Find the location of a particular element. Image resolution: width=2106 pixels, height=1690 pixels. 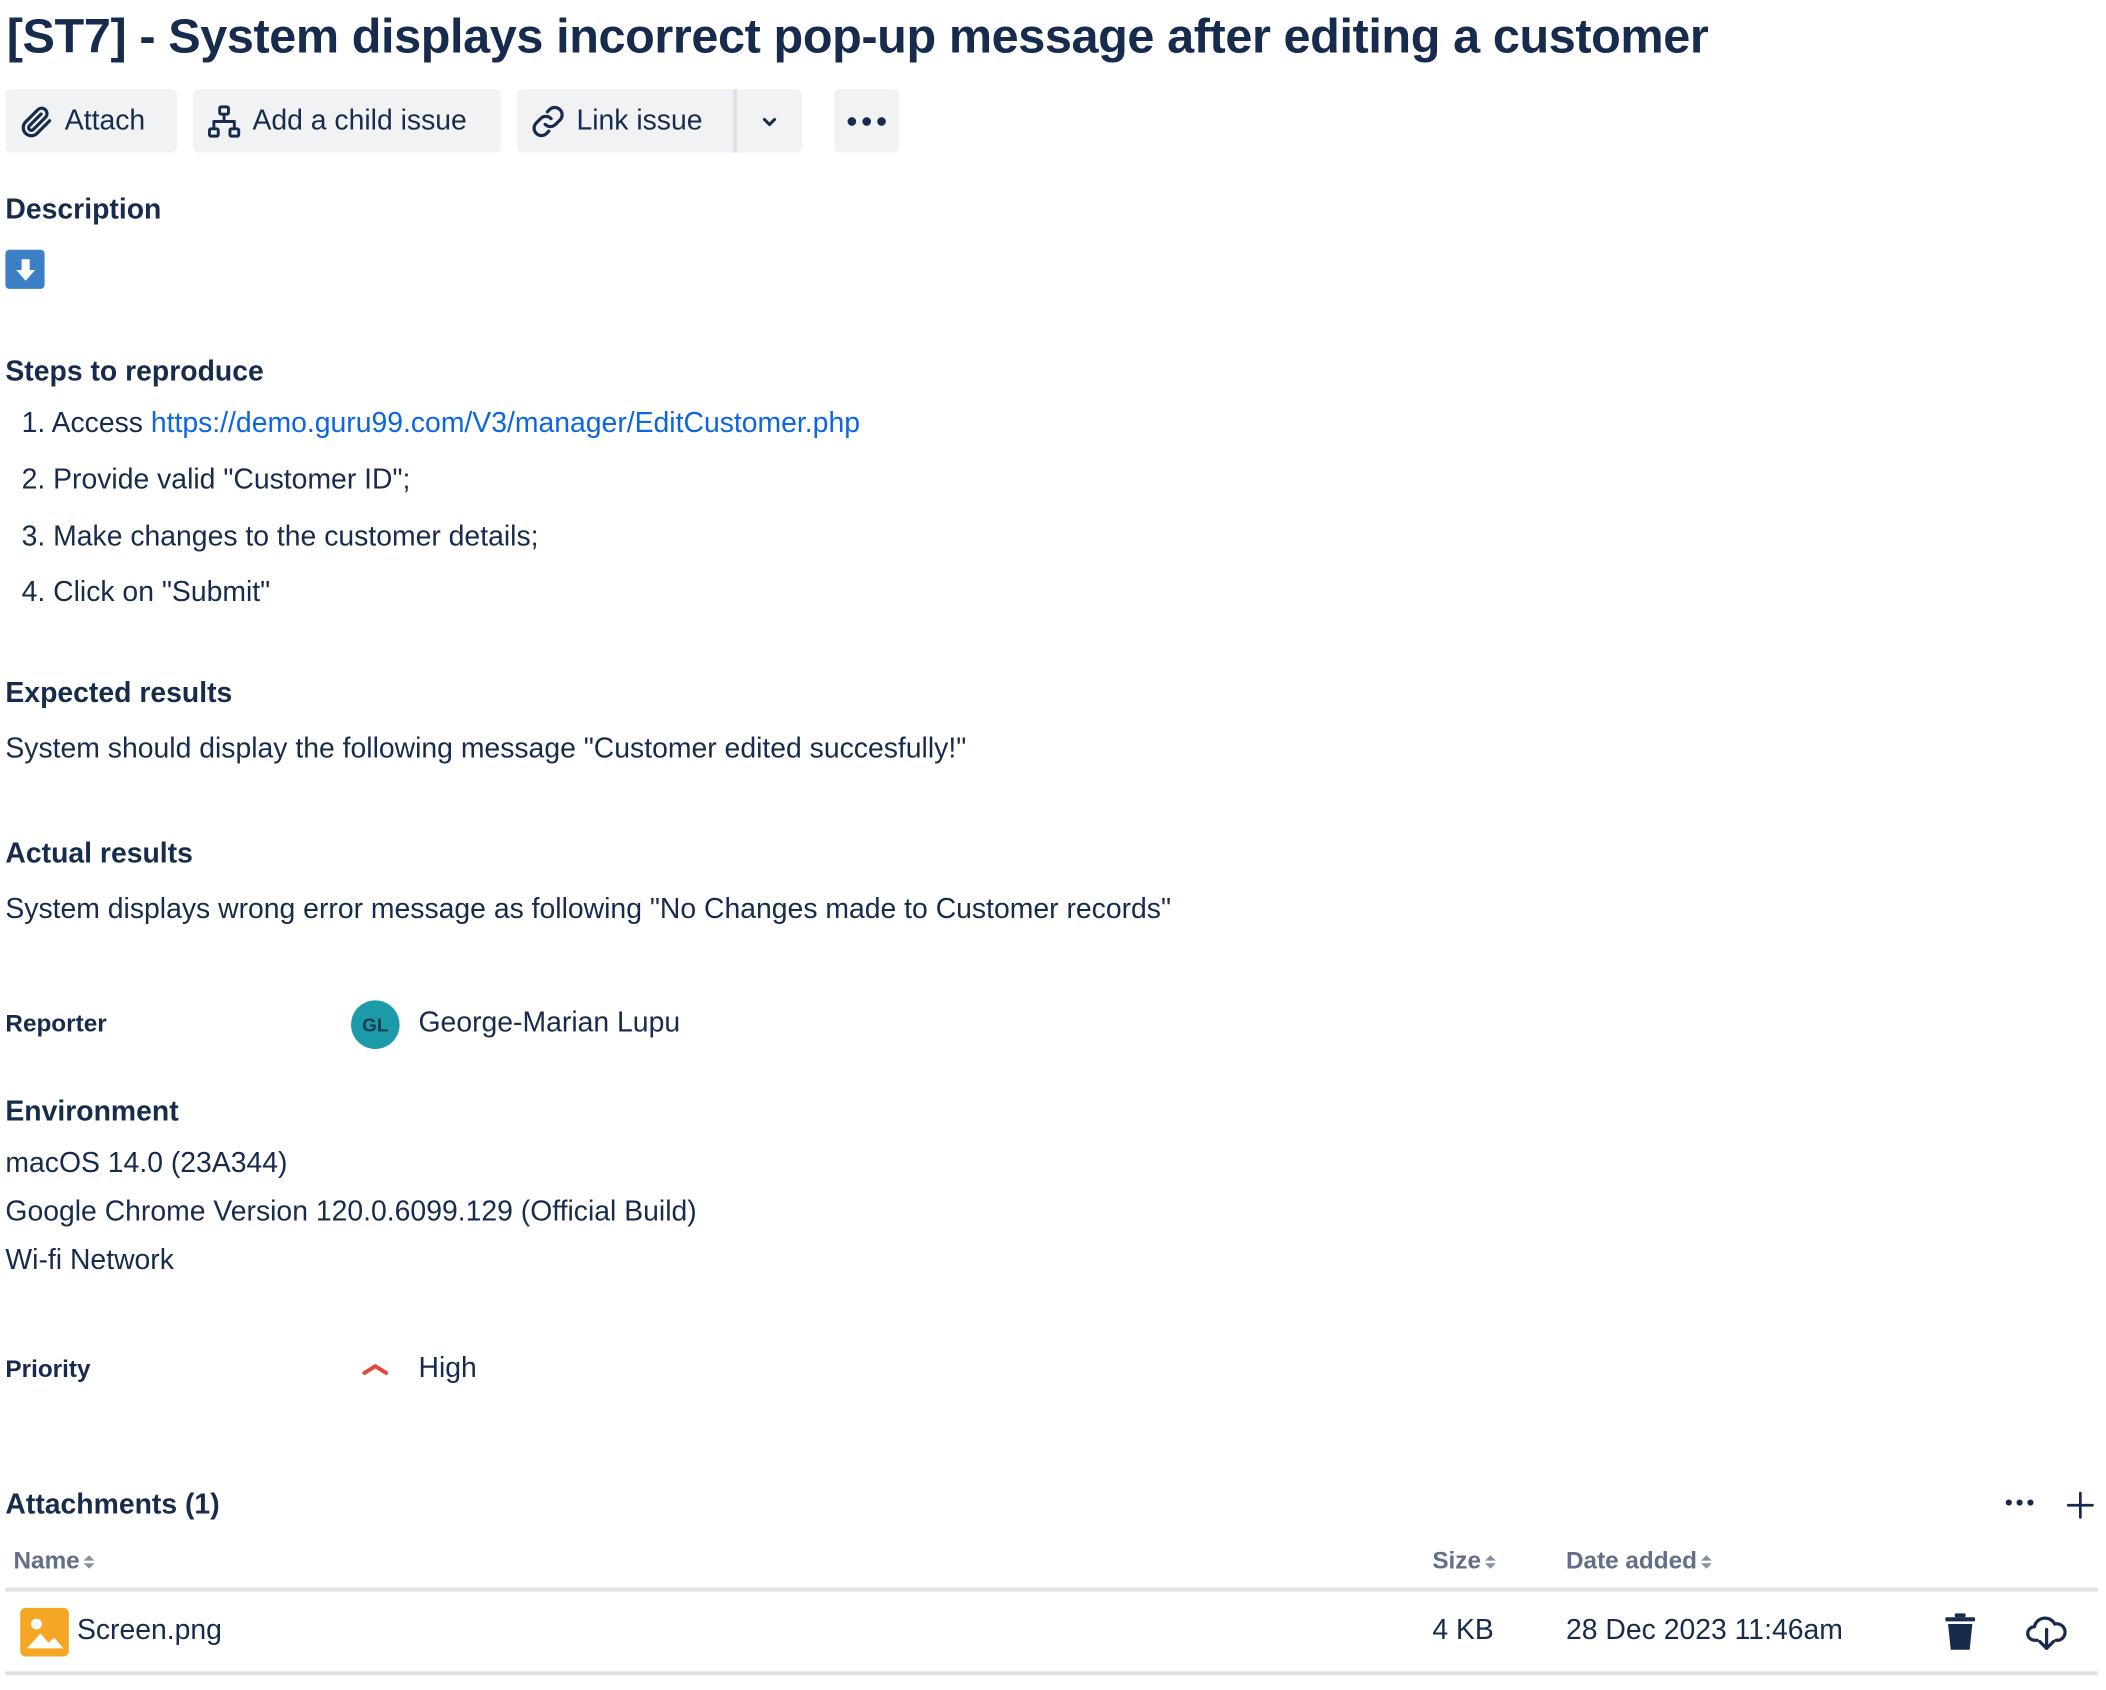

environment-heading: Environment is located at coordinates (92, 1112).